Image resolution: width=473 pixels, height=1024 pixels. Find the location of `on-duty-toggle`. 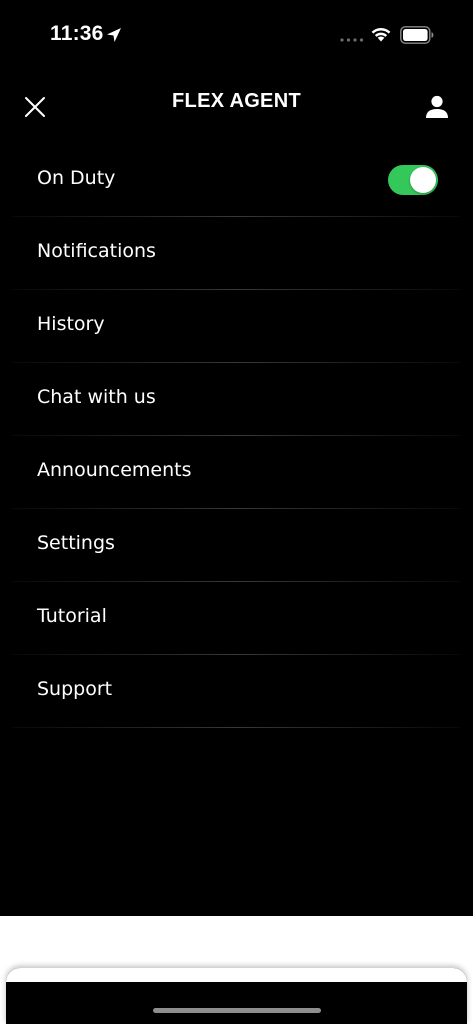

on-duty-toggle is located at coordinates (413, 180).